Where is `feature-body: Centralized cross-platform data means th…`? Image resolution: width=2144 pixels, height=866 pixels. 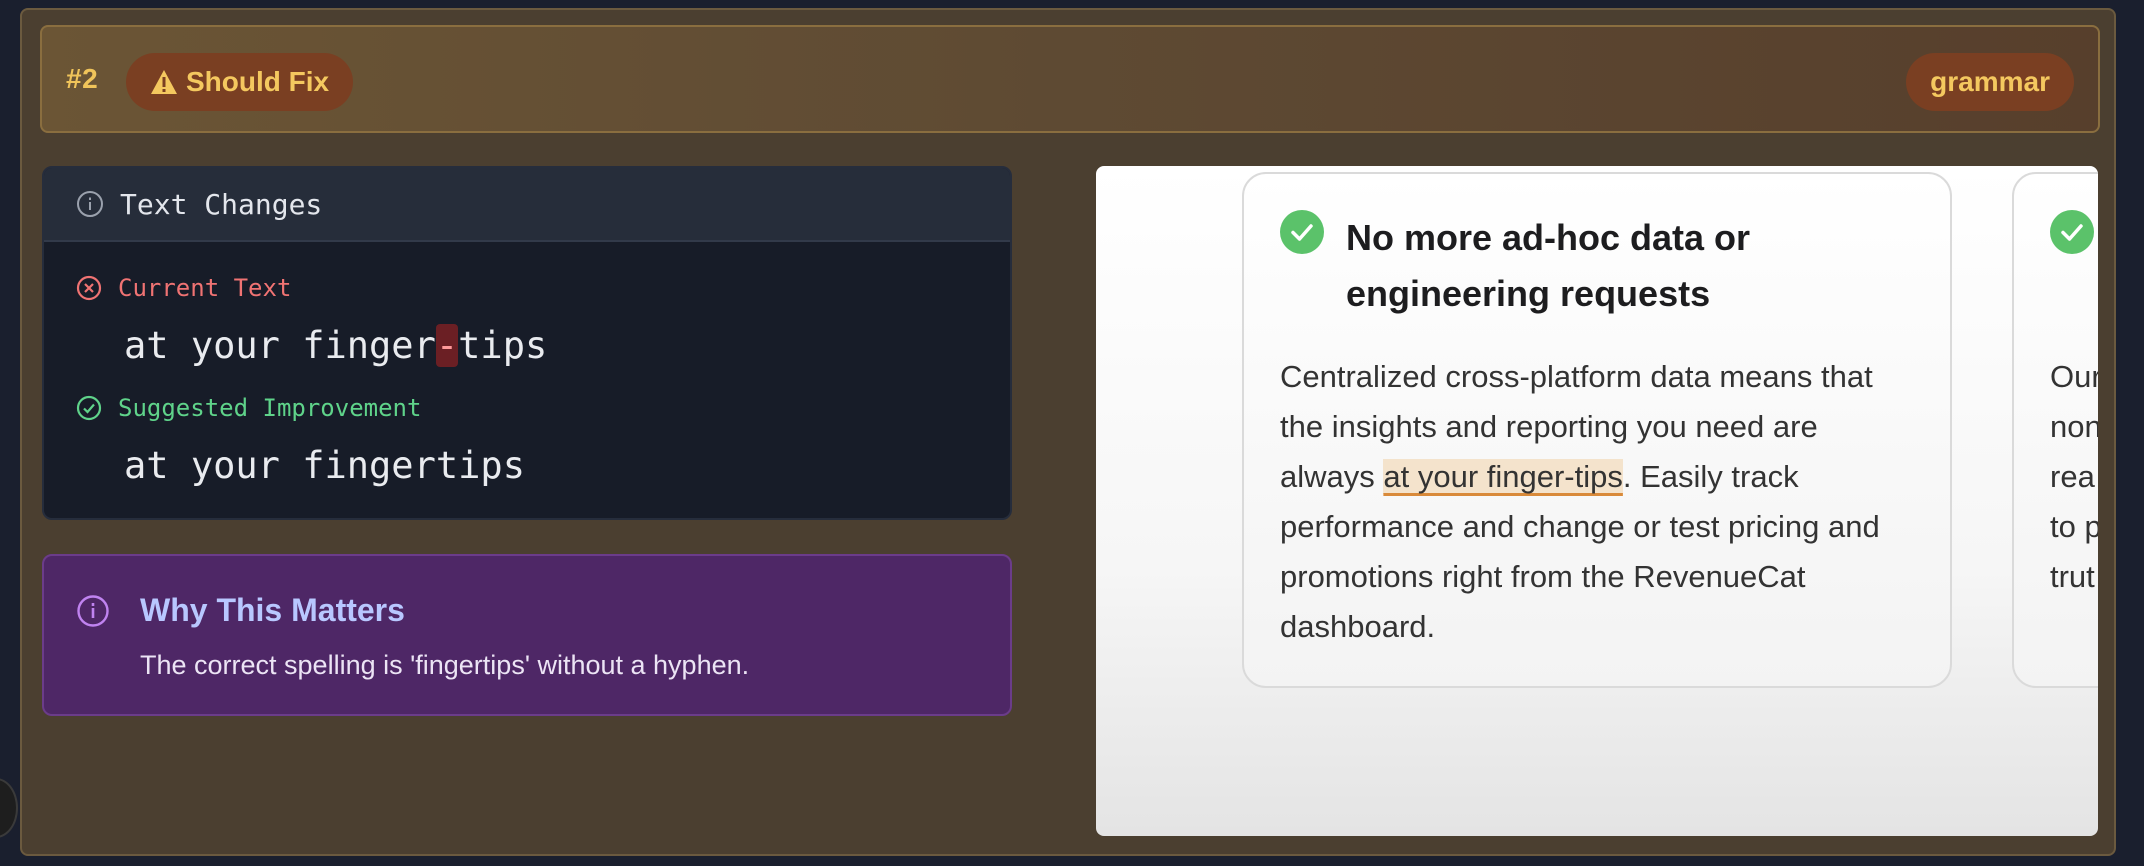
feature-body: Centralized cross-platform data means th… is located at coordinates (1600, 502).